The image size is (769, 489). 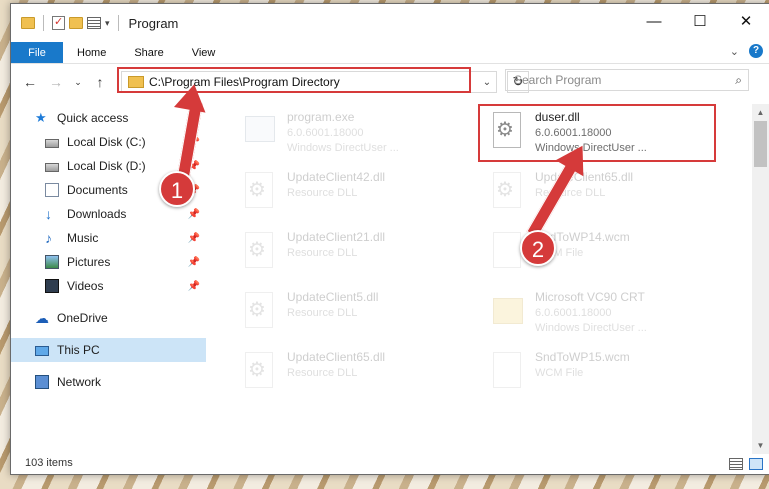 I want to click on ribbon-right-controls: ⌄ ?, so click(x=746, y=51).